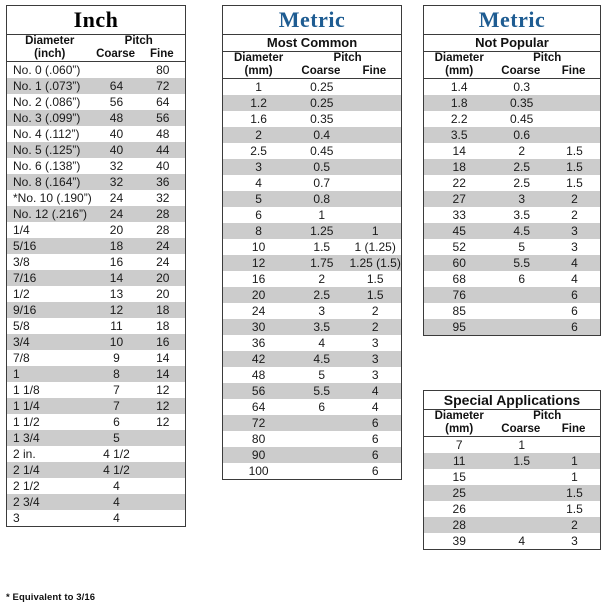 The width and height of the screenshot is (607, 607). What do you see at coordinates (459, 416) in the screenshot?
I see `special-header-diameter-label: Diameter` at bounding box center [459, 416].